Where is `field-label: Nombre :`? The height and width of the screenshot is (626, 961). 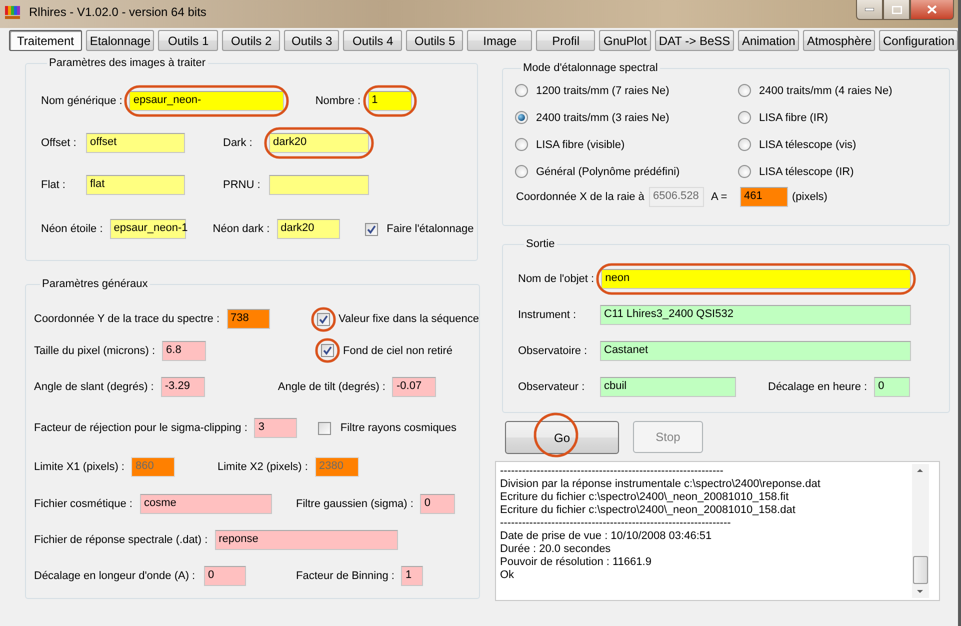 field-label: Nombre : is located at coordinates (338, 101).